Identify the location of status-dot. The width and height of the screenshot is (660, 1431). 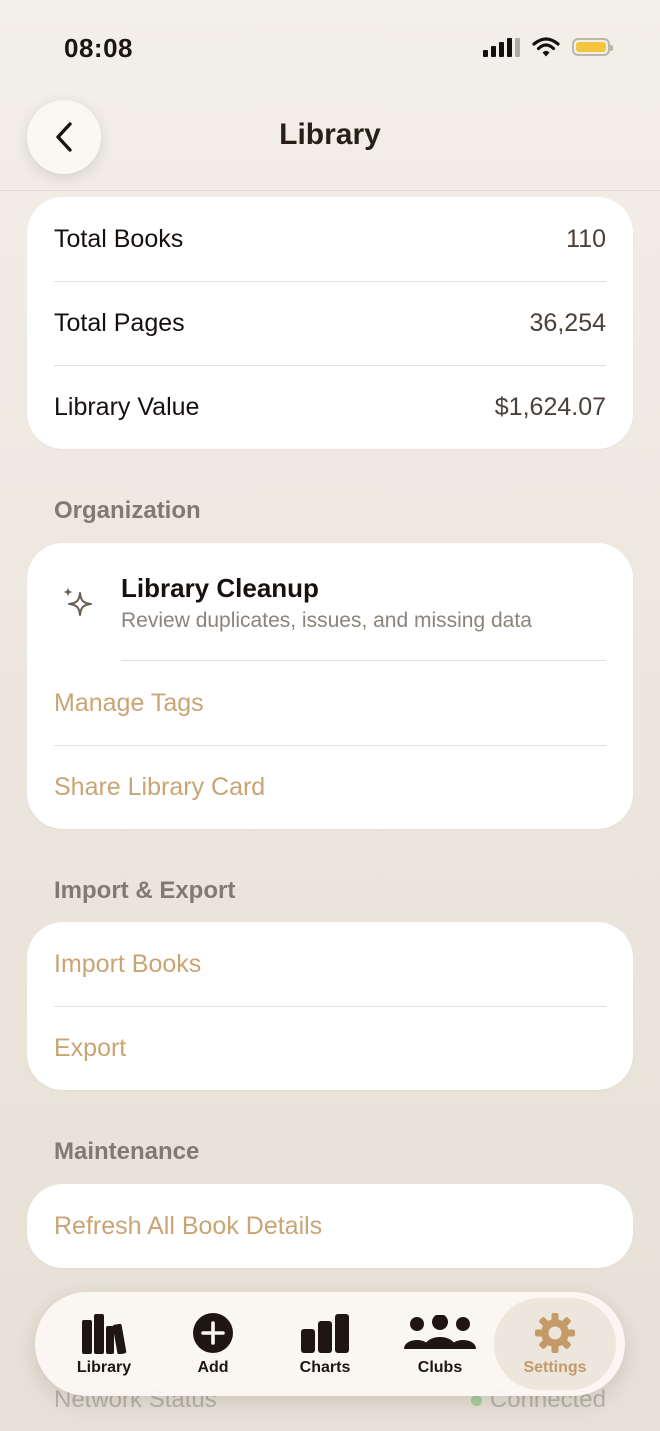
(476, 1400).